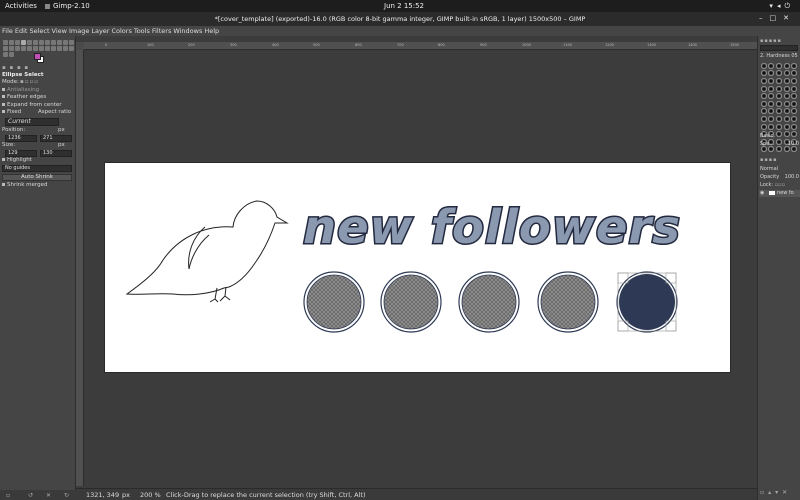 Image resolution: width=800 pixels, height=500 pixels. Describe the element at coordinates (29, 48) in the screenshot. I see `pencil-tool-icon` at that location.